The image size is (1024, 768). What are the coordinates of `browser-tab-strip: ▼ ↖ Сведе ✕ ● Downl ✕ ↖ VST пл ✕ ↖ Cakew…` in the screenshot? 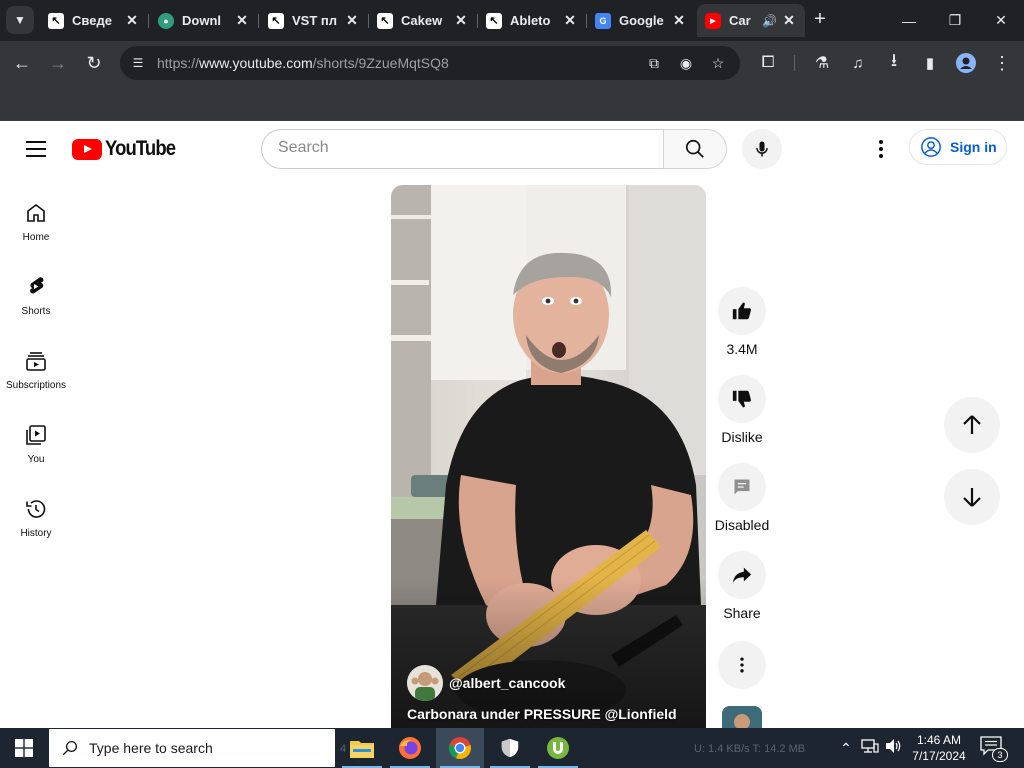 It's located at (512, 20).